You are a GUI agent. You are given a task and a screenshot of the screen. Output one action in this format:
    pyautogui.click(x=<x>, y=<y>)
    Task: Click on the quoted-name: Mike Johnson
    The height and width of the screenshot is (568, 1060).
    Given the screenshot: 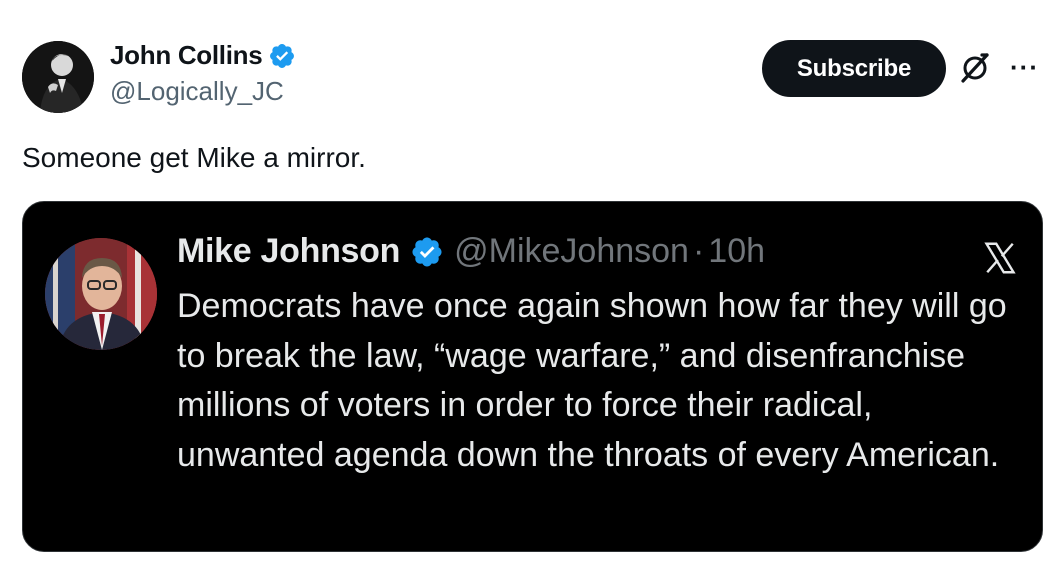 What is the action you would take?
    pyautogui.click(x=289, y=251)
    